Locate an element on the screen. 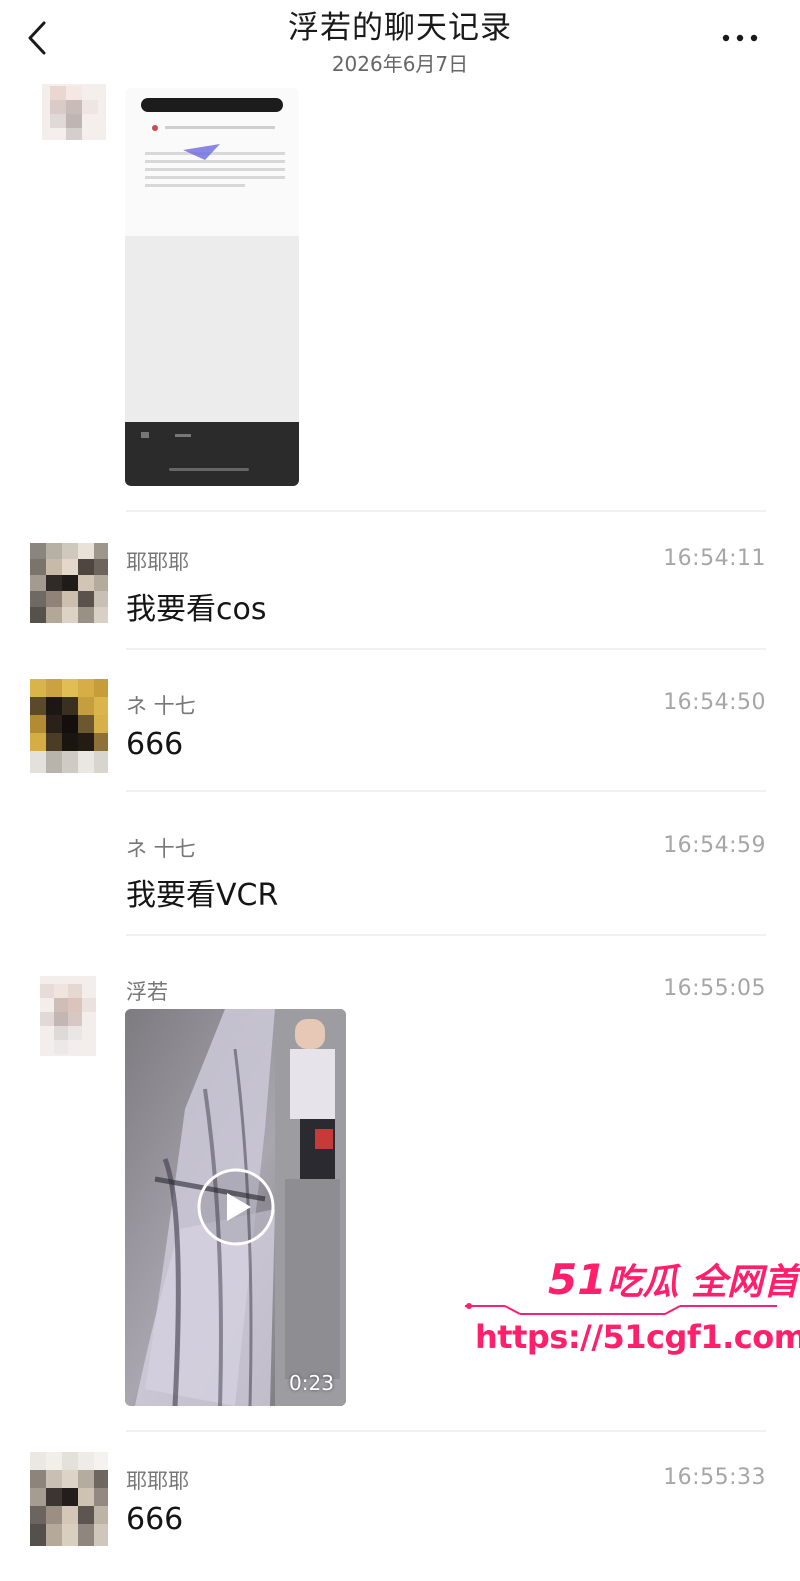 The height and width of the screenshot is (1581, 800). play-icon is located at coordinates (236, 1207).